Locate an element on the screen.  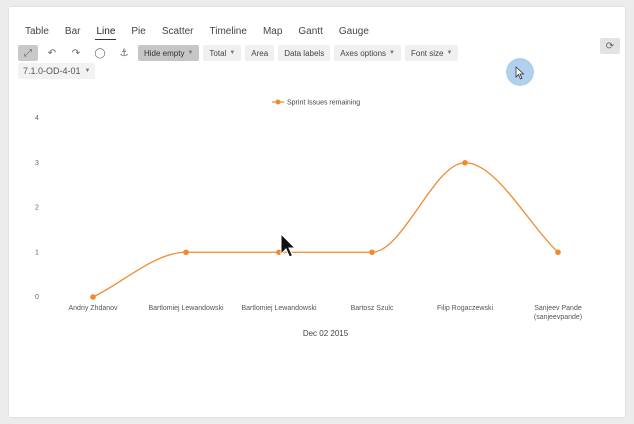
y-tick-label: 3 is located at coordinates (37, 163).